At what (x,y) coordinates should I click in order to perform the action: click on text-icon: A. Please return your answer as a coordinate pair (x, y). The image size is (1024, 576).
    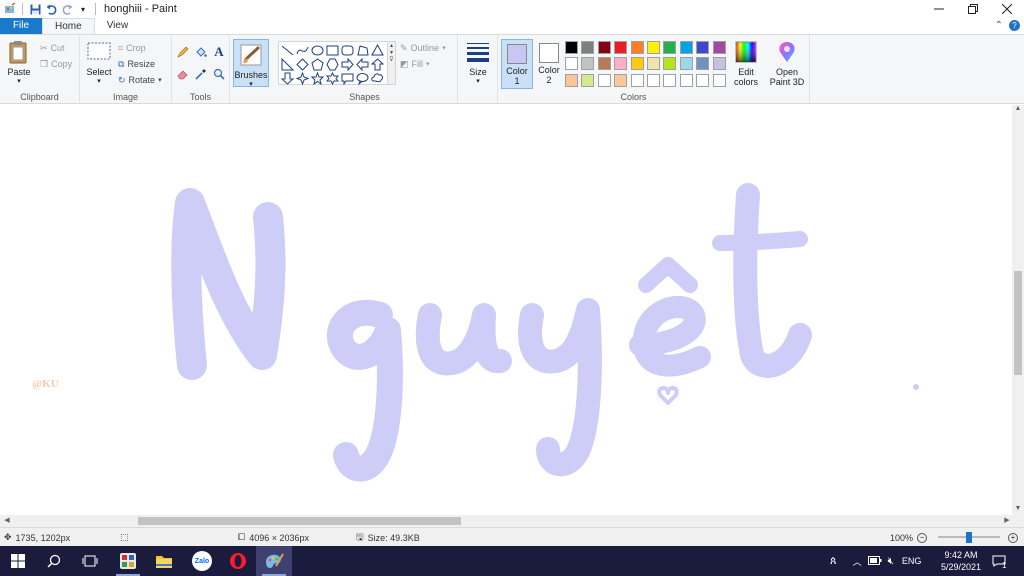
    Looking at the image, I should click on (219, 51).